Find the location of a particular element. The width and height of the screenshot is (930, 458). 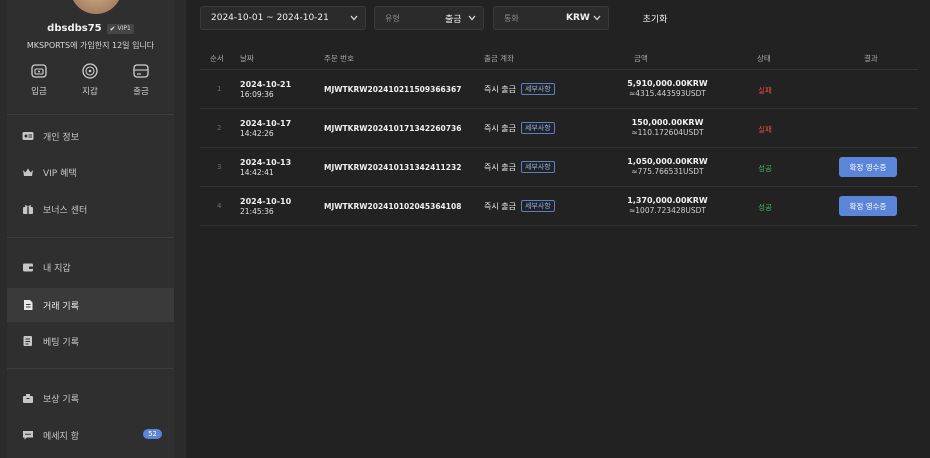

row-date: 2024-10-13 14:42:41 is located at coordinates (265, 168).